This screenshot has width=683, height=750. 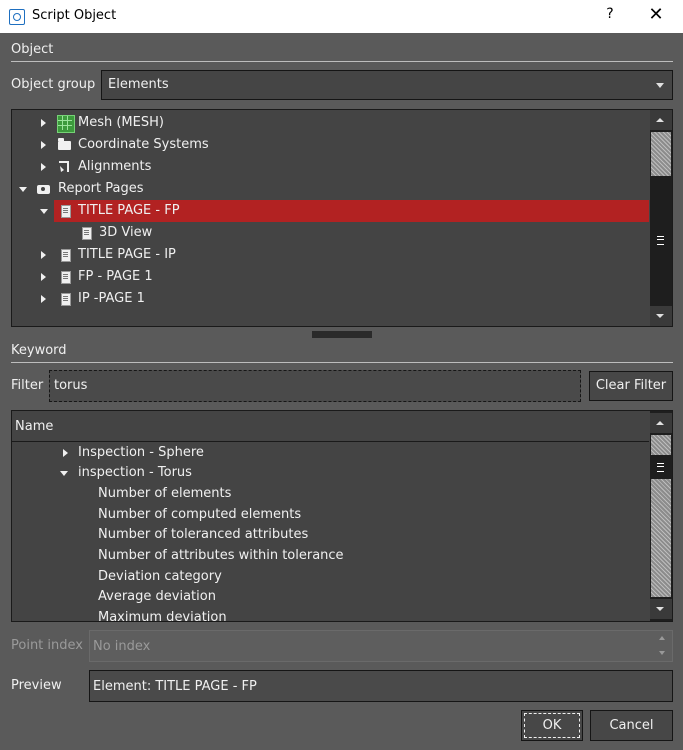 I want to click on list-item: Deviation category, so click(x=160, y=577).